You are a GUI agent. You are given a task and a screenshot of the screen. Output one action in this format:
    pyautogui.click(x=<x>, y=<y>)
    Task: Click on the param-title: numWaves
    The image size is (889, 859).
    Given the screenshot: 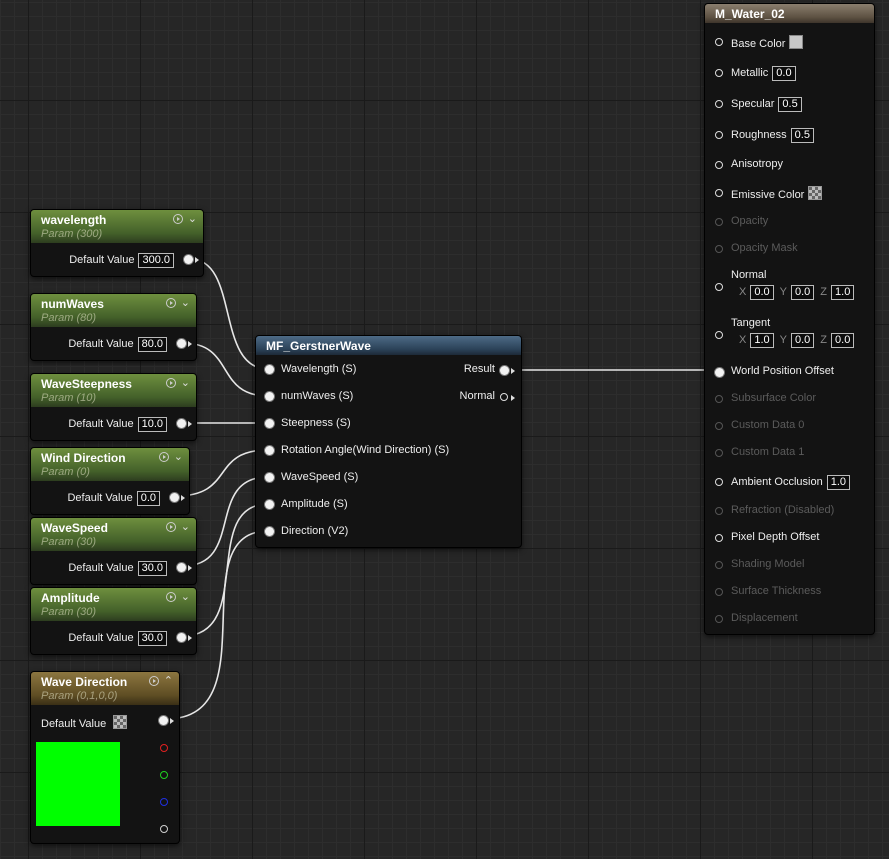 What is the action you would take?
    pyautogui.click(x=72, y=304)
    